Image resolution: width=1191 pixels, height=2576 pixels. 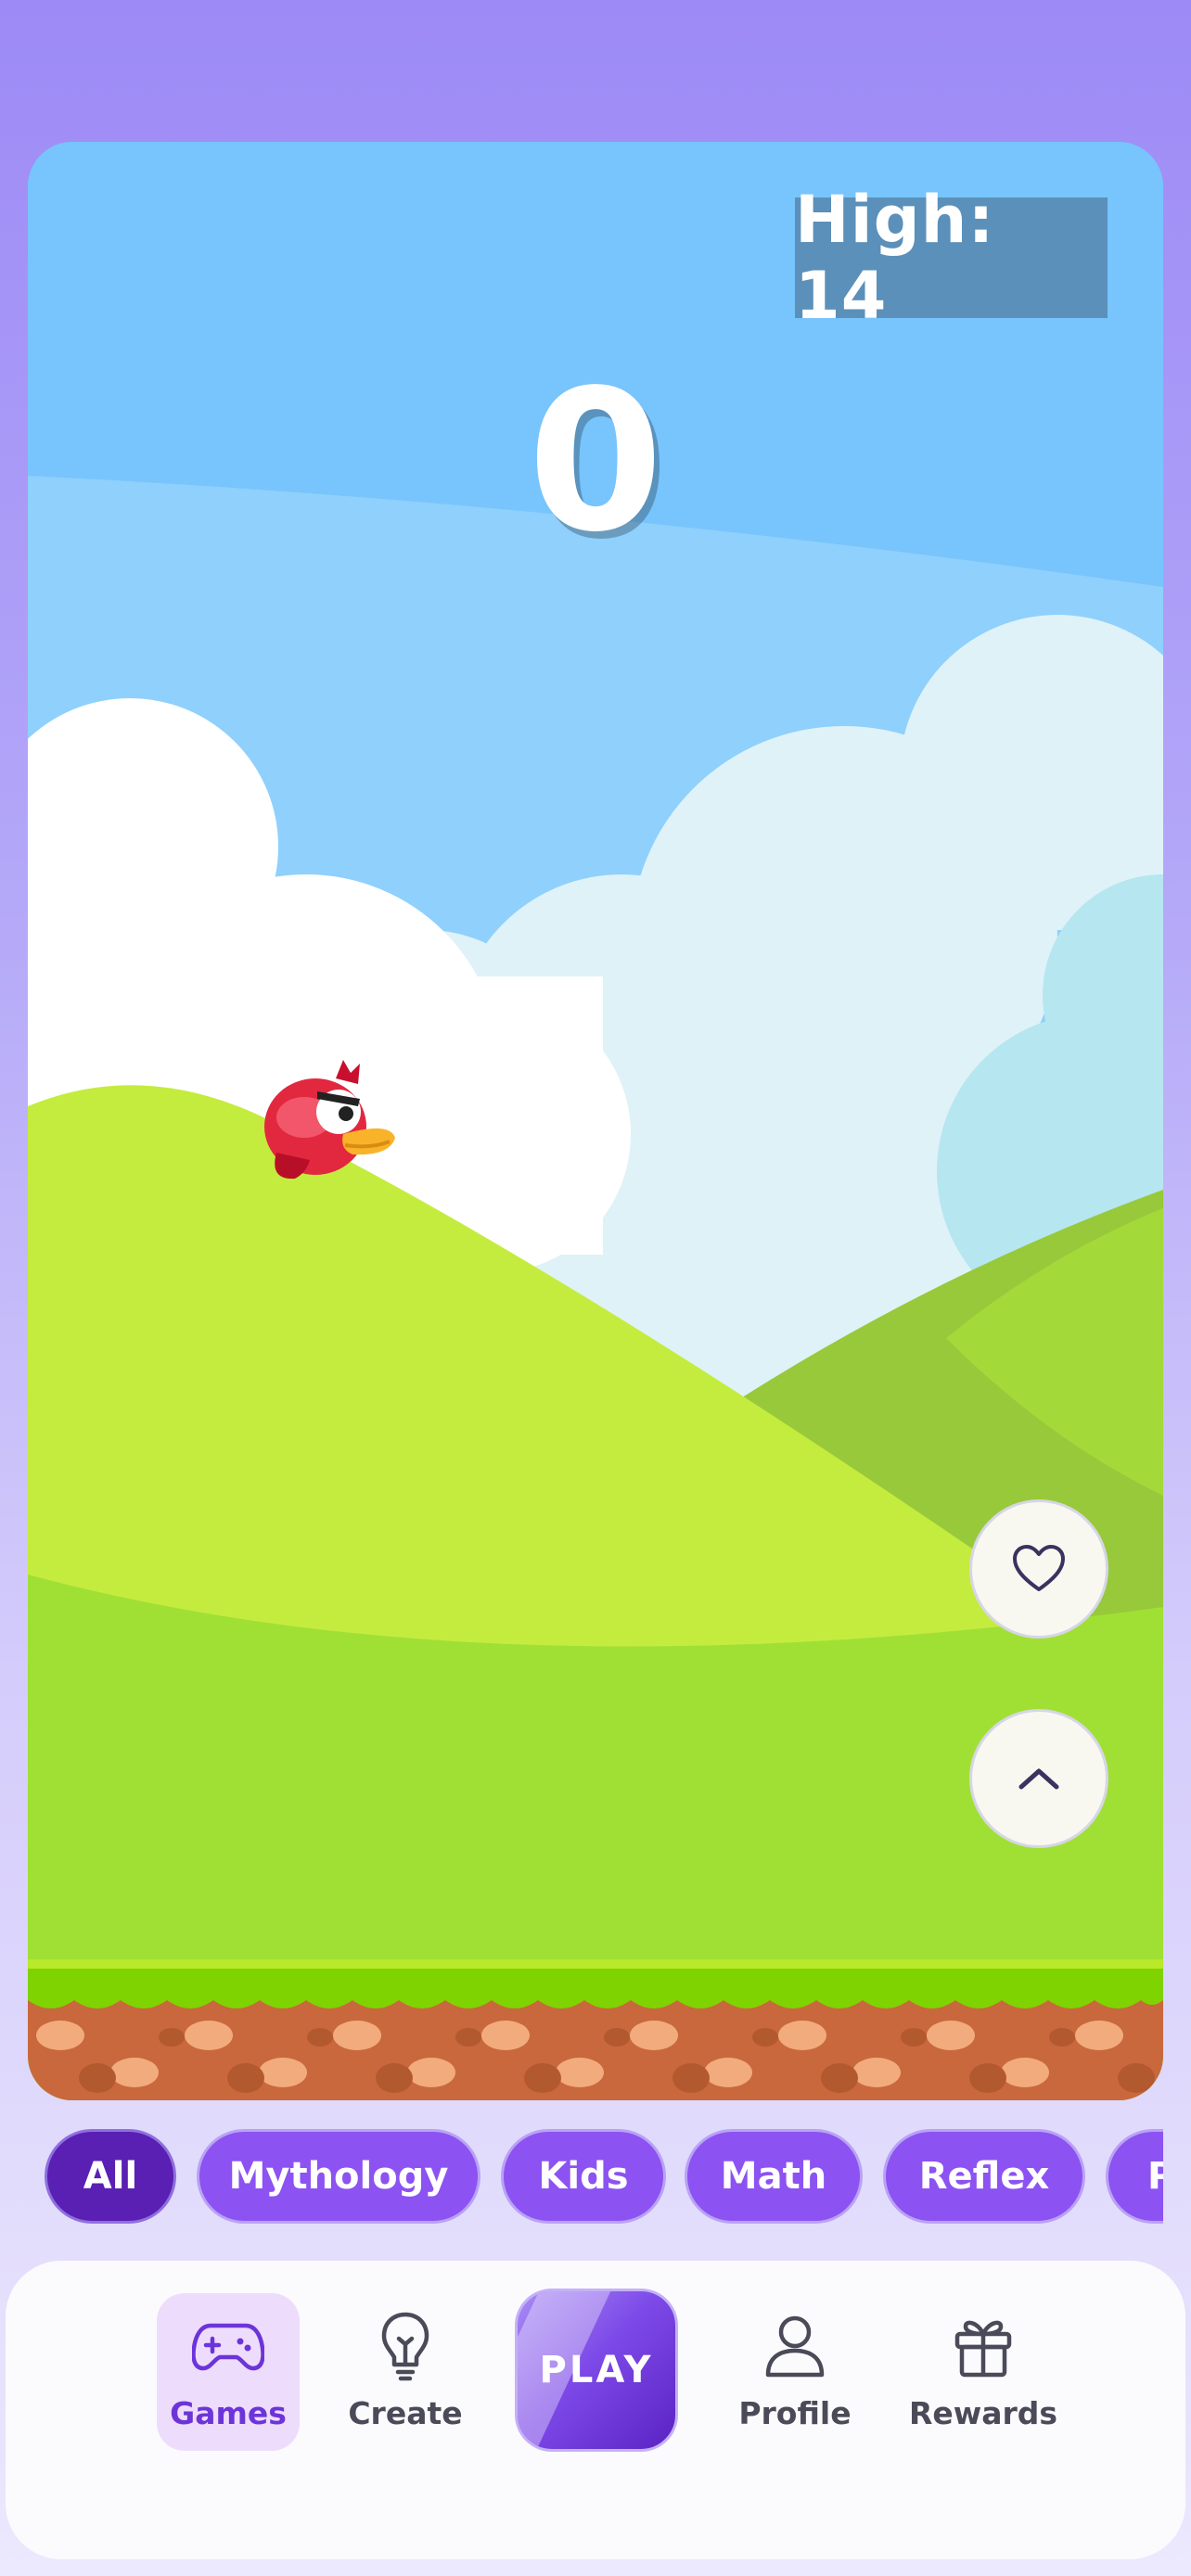 I want to click on nav-label-create: Create, so click(x=405, y=2413).